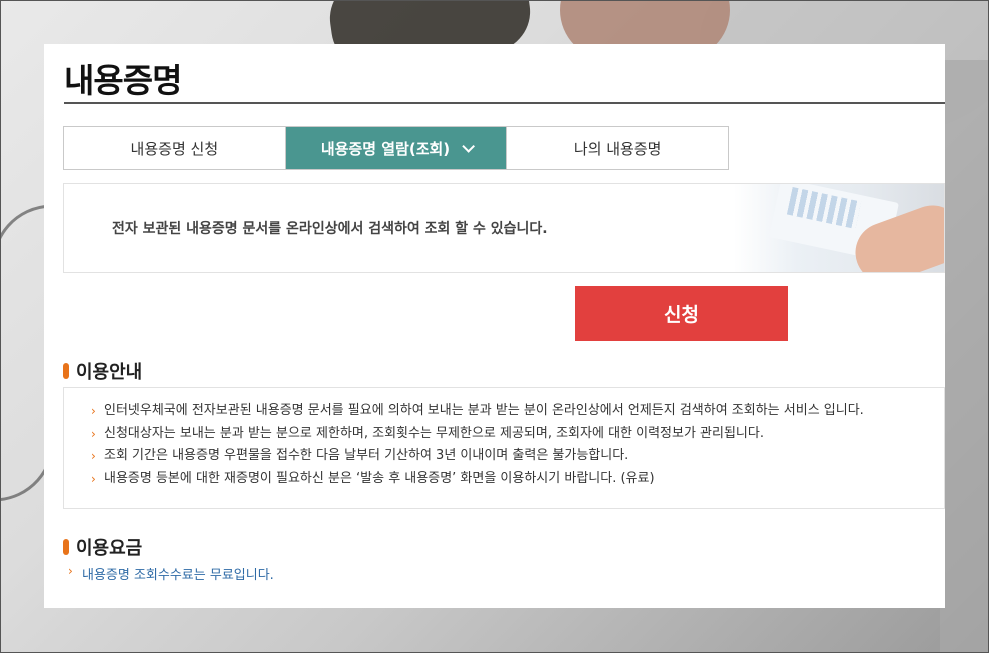 The image size is (989, 653). Describe the element at coordinates (469, 146) in the screenshot. I see `chevron-down-icon` at that location.